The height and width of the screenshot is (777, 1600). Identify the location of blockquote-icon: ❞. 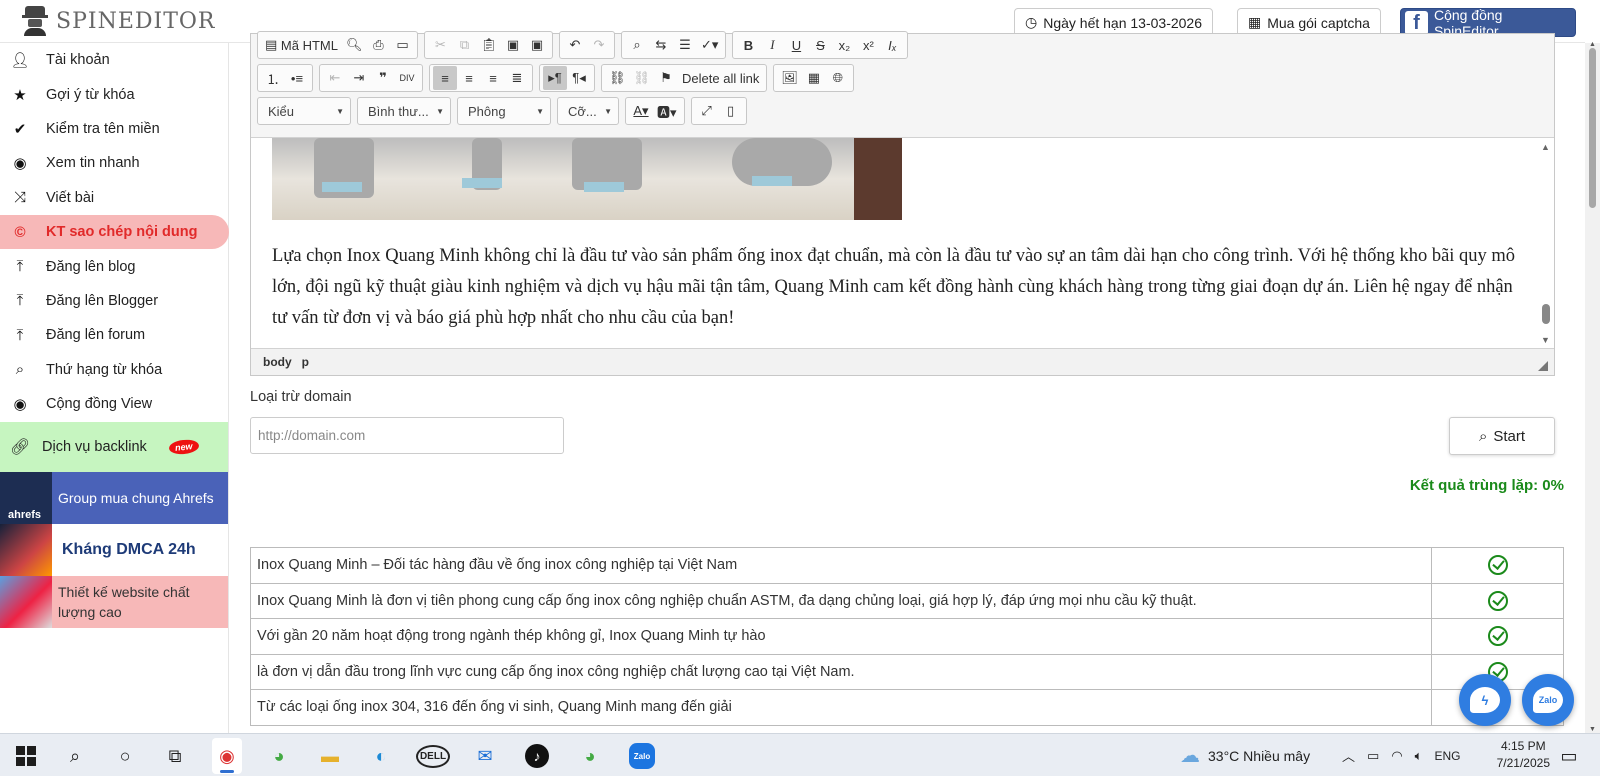
(383, 78).